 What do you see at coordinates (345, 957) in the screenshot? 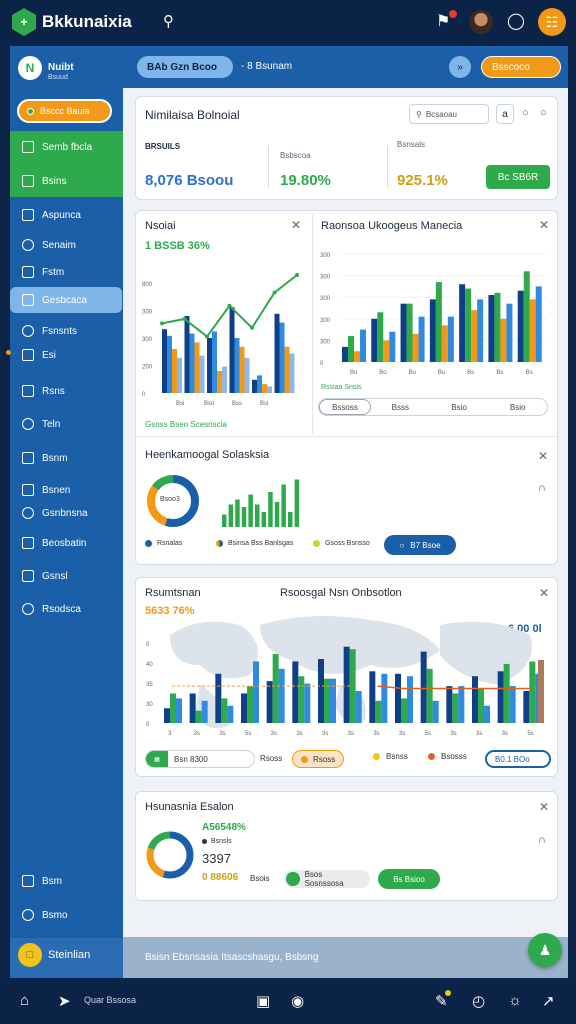
I see `status-bar: Bsisn Ebsnsasia Itsascshasgu, Bsbsng` at bounding box center [345, 957].